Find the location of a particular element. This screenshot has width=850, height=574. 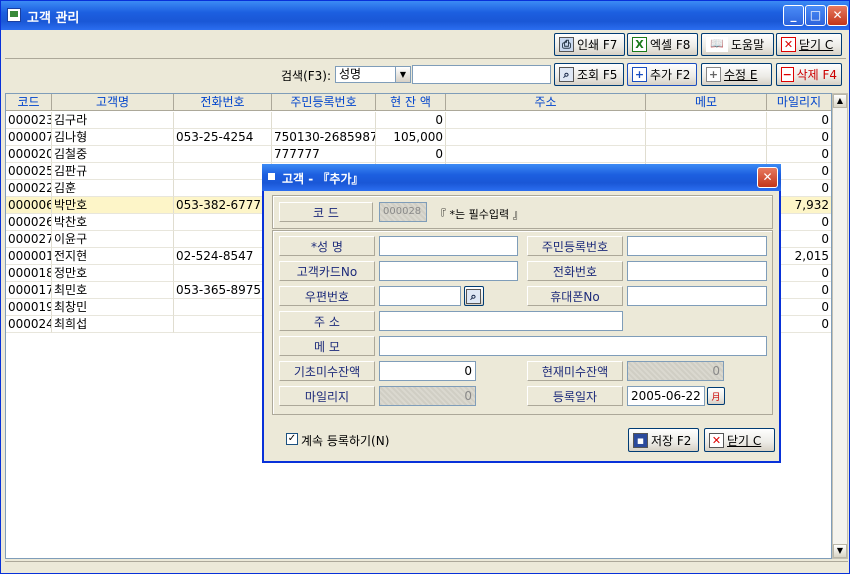

save-label: 저장 F2 is located at coordinates (671, 440).